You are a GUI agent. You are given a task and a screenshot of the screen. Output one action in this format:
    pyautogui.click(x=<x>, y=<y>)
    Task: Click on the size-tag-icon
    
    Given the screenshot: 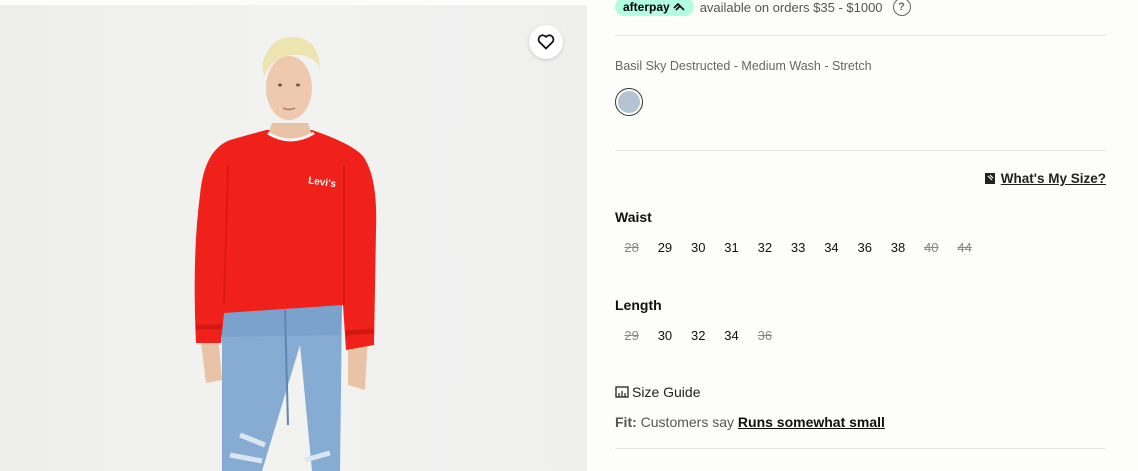 What is the action you would take?
    pyautogui.click(x=989, y=178)
    